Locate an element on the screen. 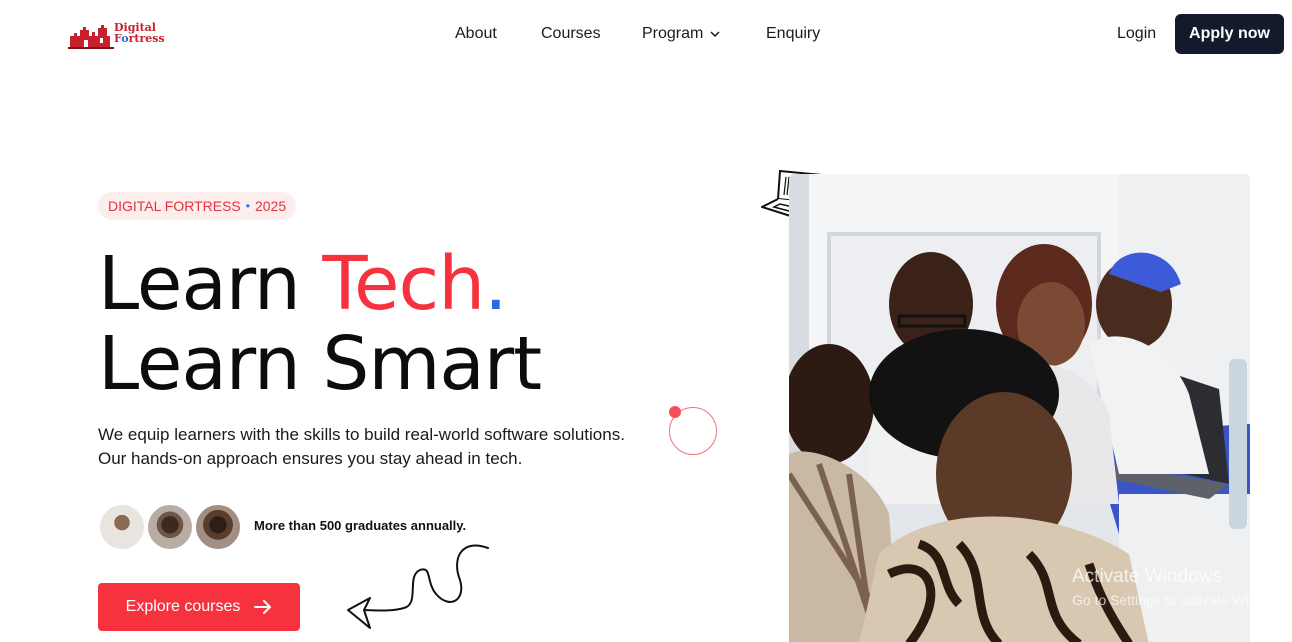  graduate-avatars is located at coordinates (171, 527).